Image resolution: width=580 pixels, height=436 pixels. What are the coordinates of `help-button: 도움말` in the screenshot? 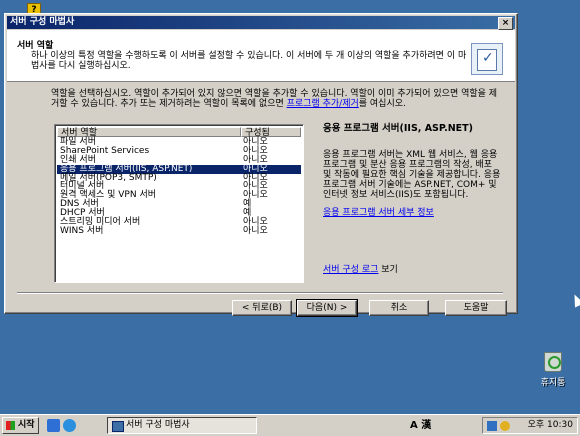 It's located at (476, 308).